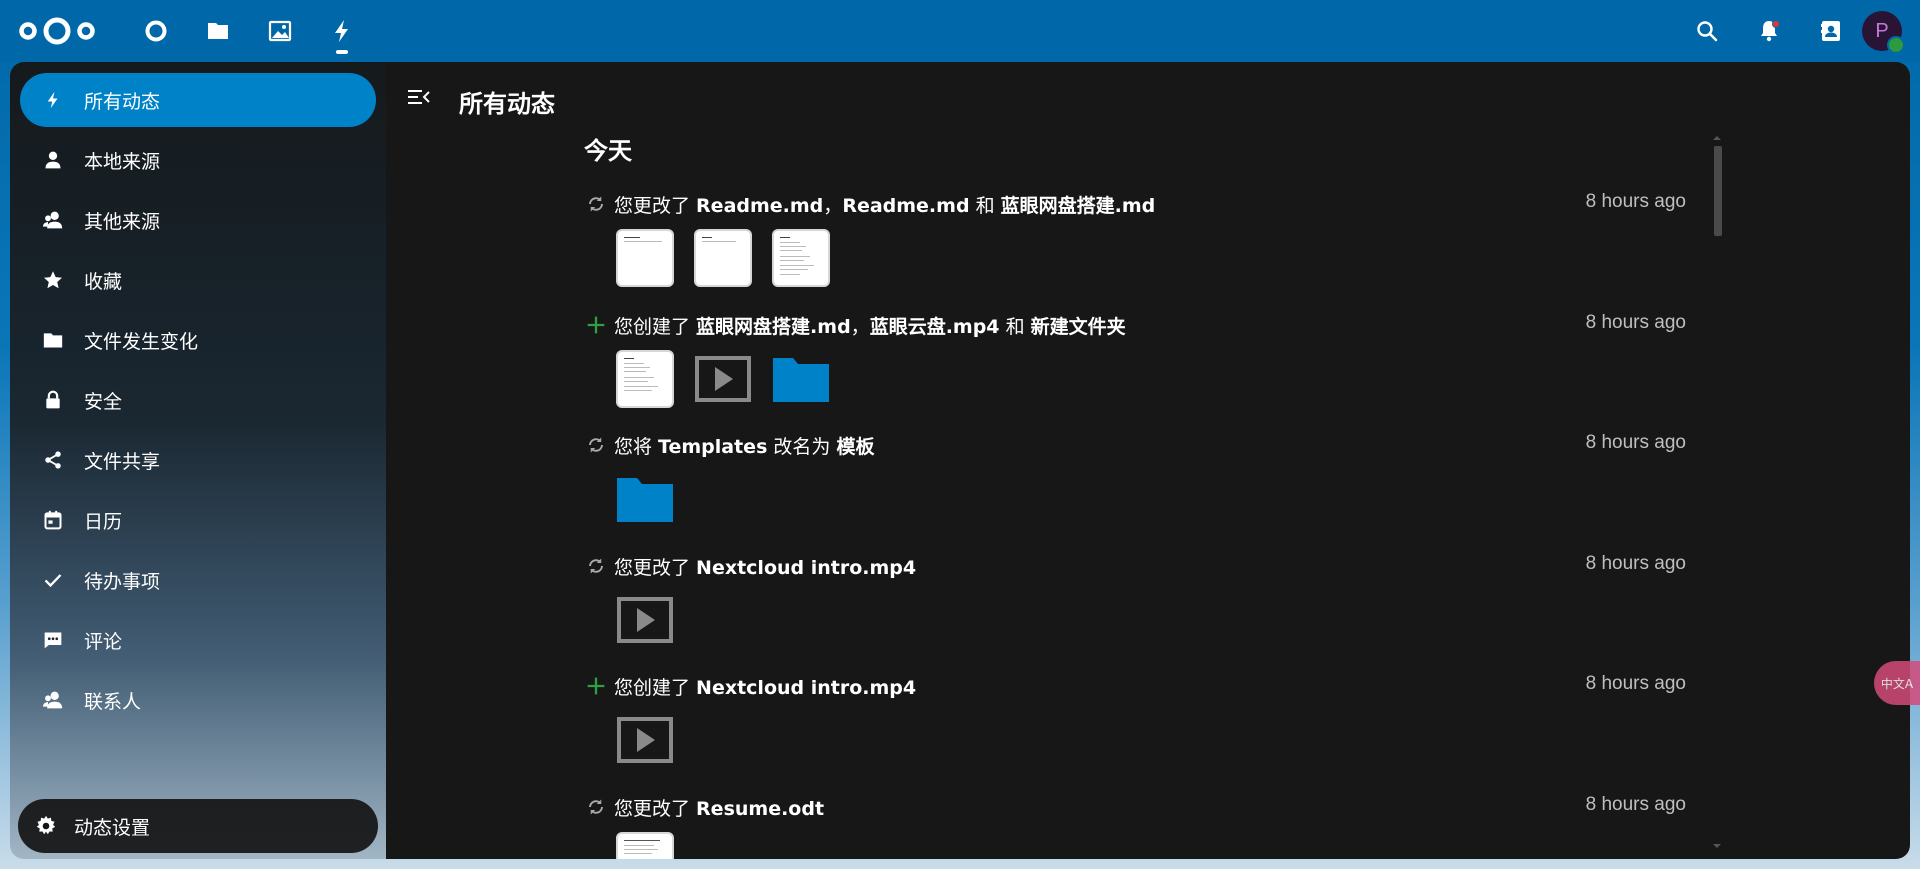  Describe the element at coordinates (141, 341) in the screenshot. I see `sidebar-item-label: 文件发生变化` at that location.